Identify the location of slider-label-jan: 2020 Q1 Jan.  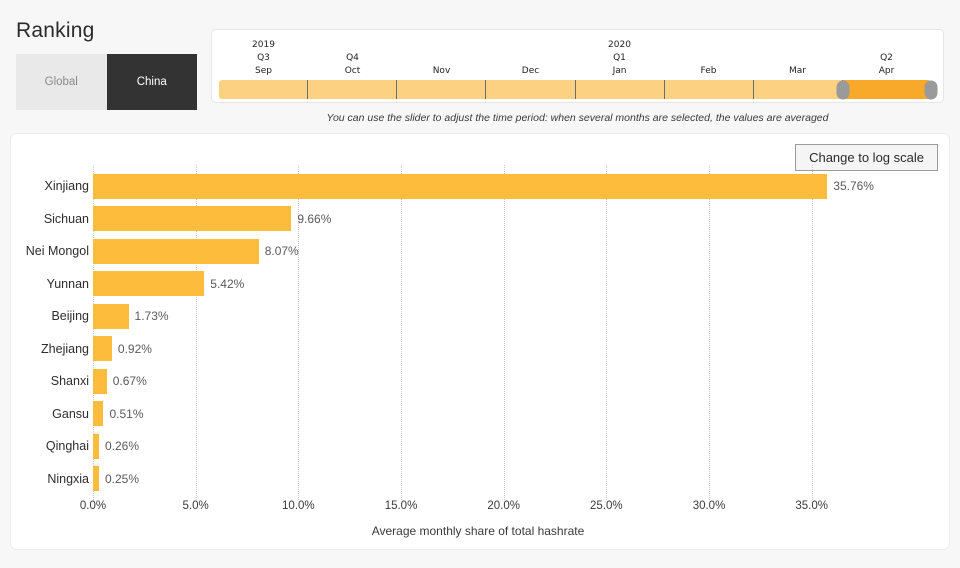
(619, 57).